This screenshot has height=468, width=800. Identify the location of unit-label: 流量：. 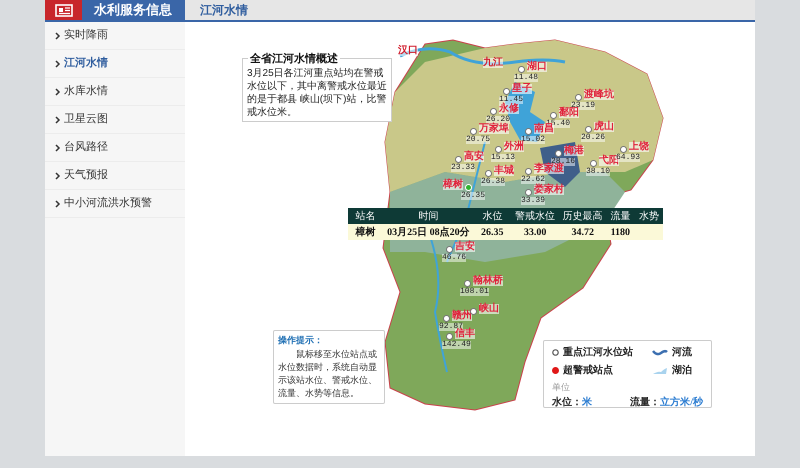
(645, 402).